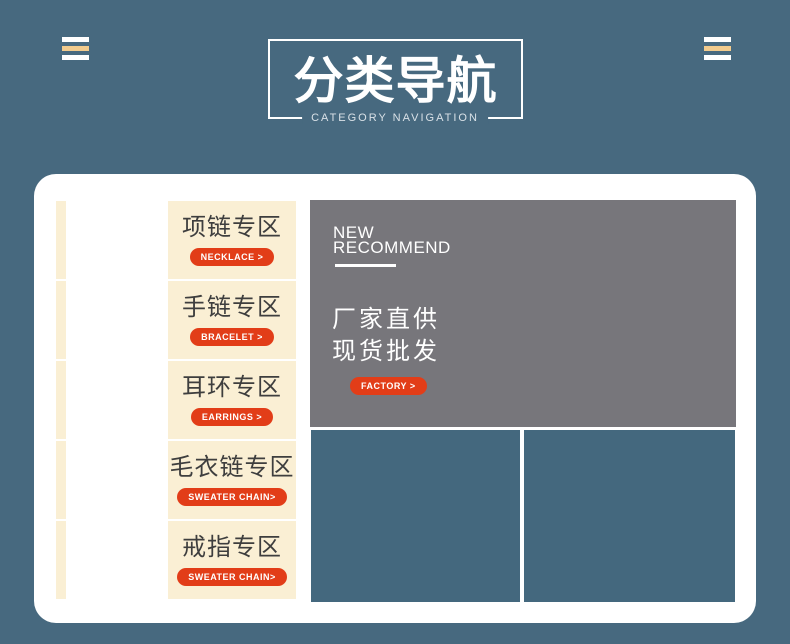  Describe the element at coordinates (232, 387) in the screenshot. I see `category-title: 耳环专区` at that location.